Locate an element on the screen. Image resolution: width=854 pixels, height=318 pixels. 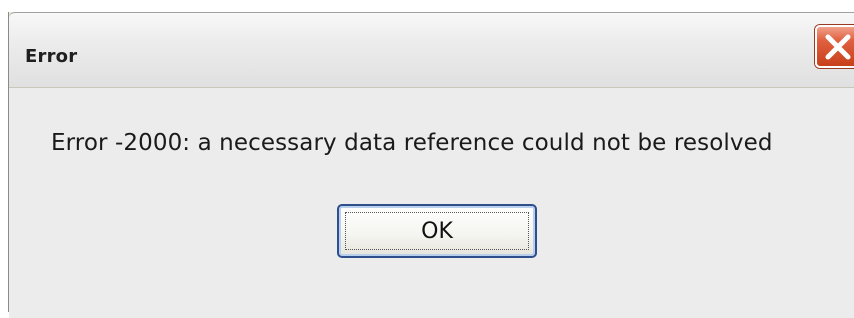
ok-button: OK is located at coordinates (437, 231).